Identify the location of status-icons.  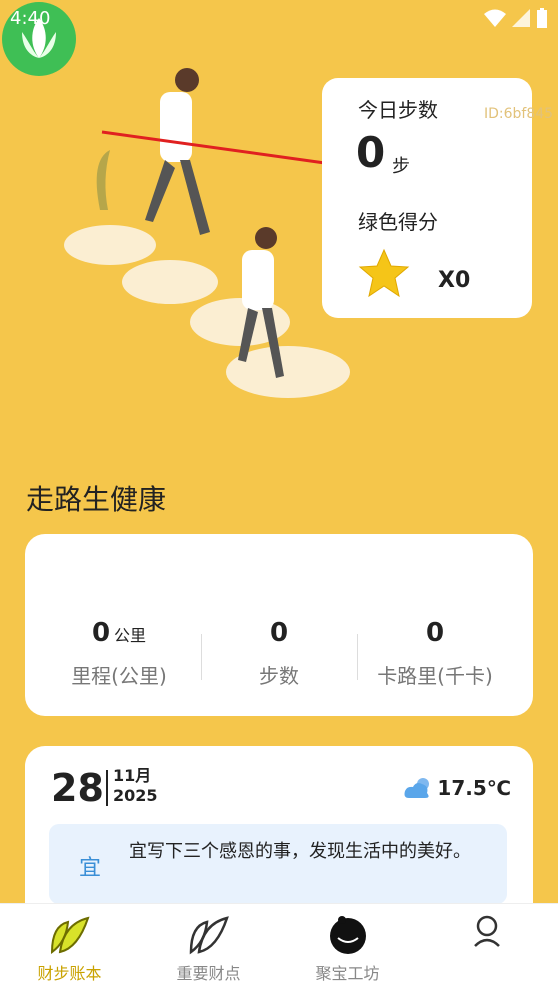
(516, 18).